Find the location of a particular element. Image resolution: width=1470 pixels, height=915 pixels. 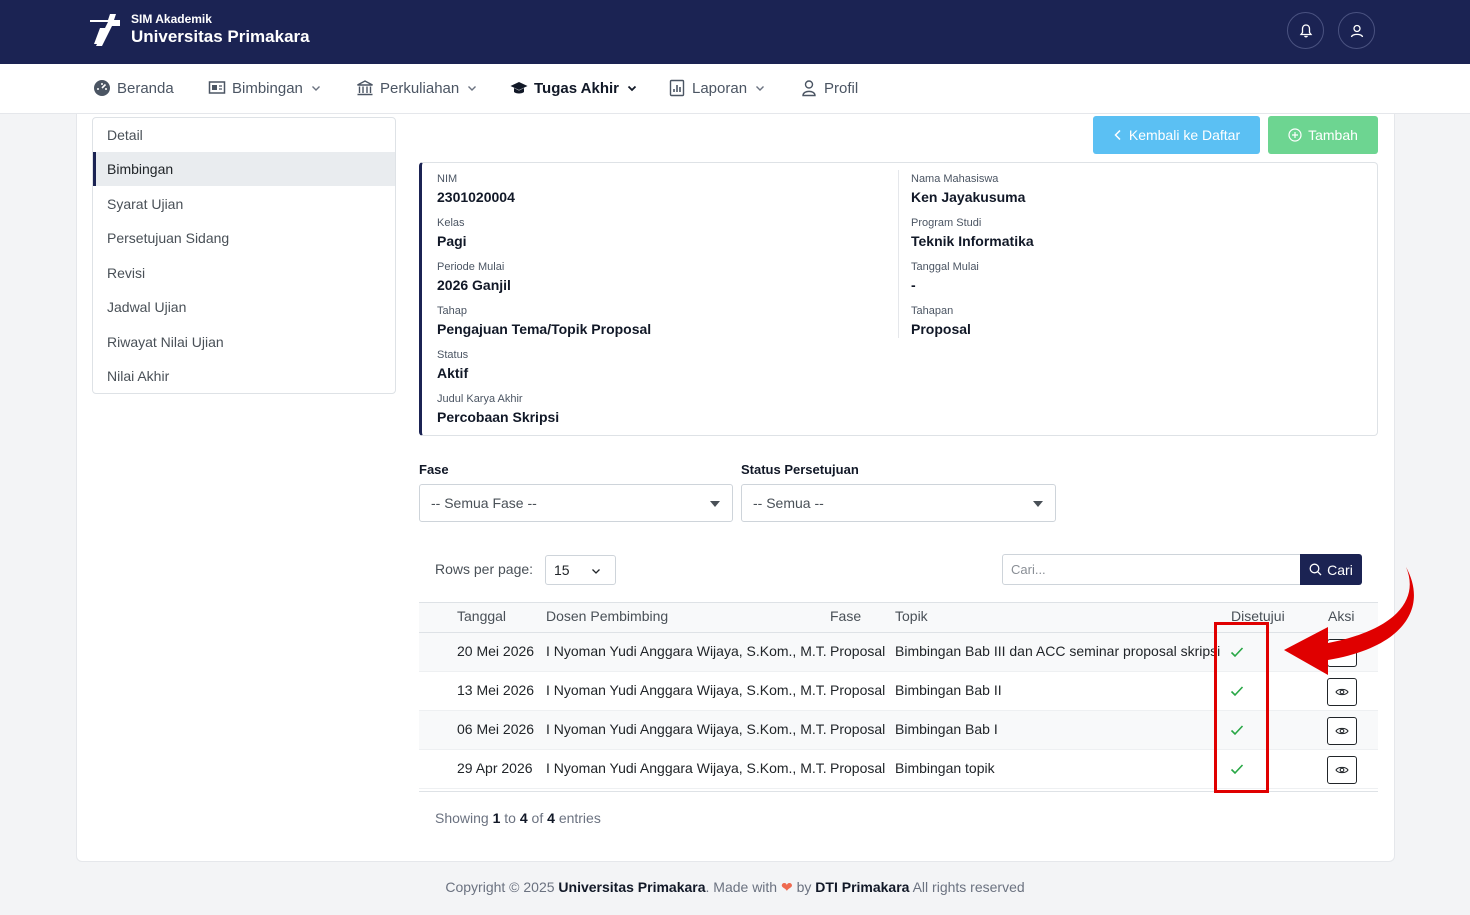

nav-label: Perkuliahan is located at coordinates (420, 88).